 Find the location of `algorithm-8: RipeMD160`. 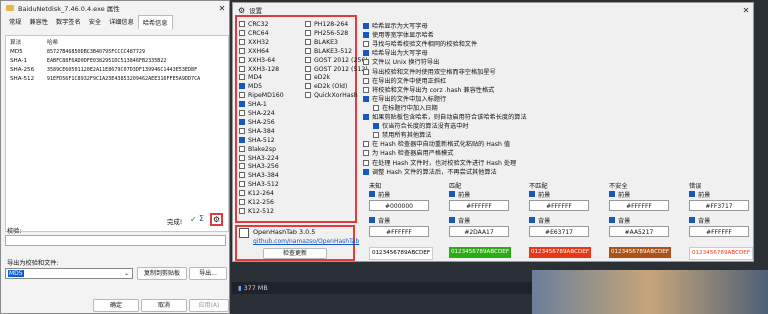

algorithm-8: RipeMD160 is located at coordinates (261, 95).